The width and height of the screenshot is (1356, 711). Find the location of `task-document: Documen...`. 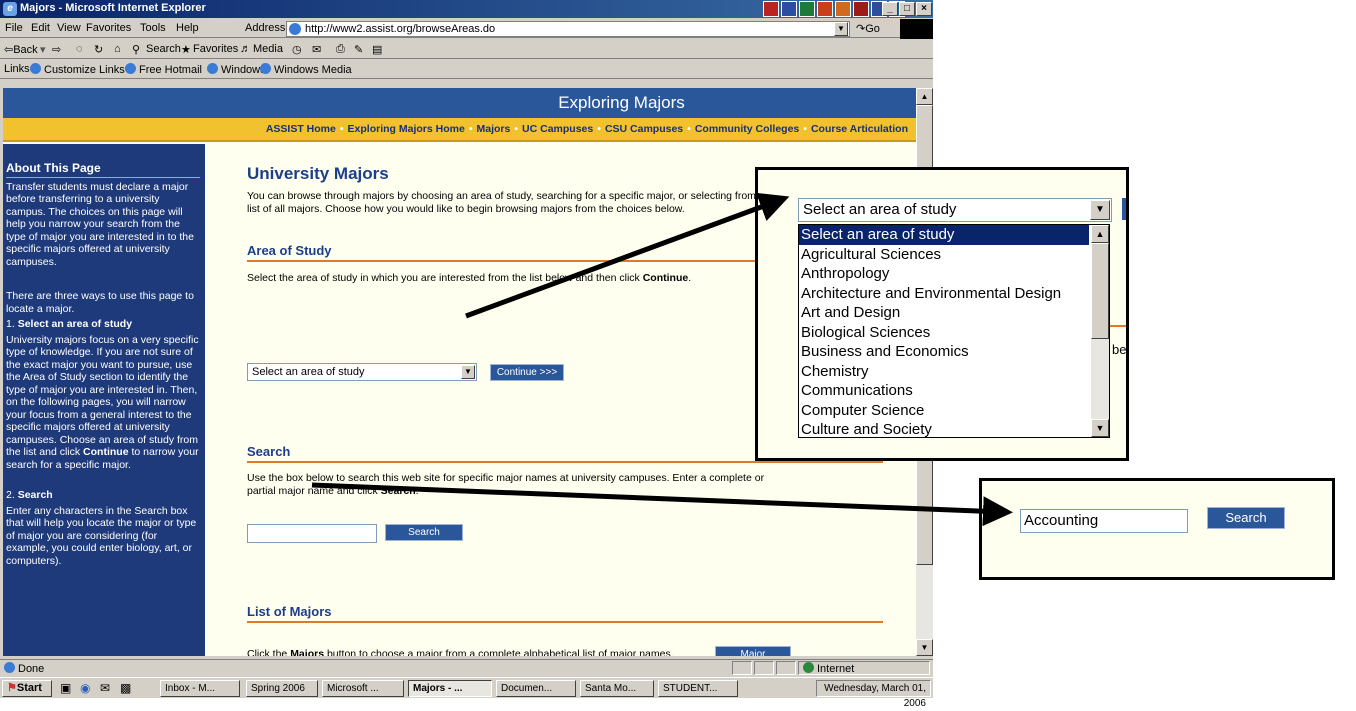

task-document: Documen... is located at coordinates (536, 688).